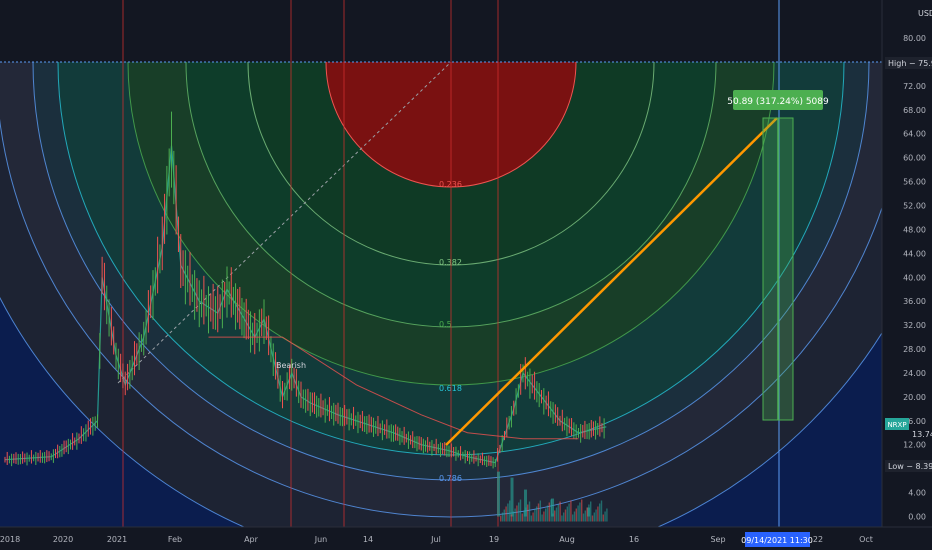 The height and width of the screenshot is (550, 932). I want to click on y-tick-label: 44.00, so click(914, 253).